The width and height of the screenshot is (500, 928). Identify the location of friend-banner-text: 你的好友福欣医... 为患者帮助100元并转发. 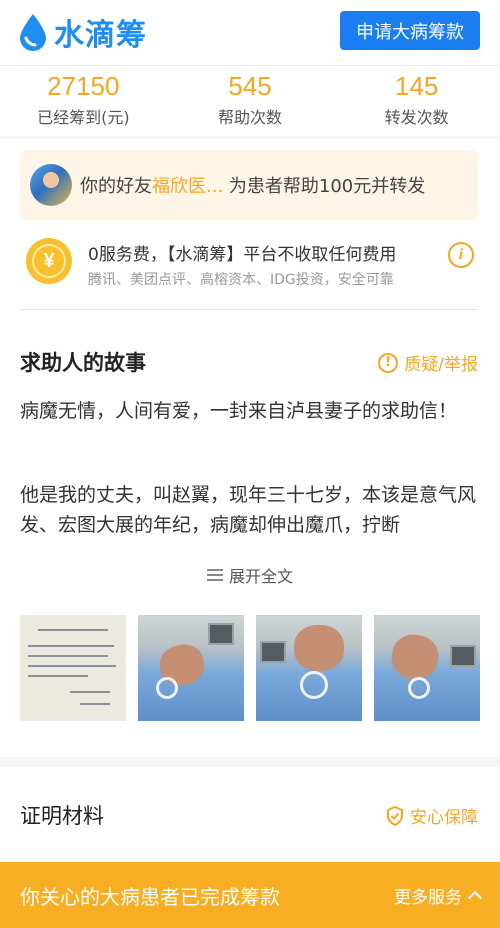
(252, 185).